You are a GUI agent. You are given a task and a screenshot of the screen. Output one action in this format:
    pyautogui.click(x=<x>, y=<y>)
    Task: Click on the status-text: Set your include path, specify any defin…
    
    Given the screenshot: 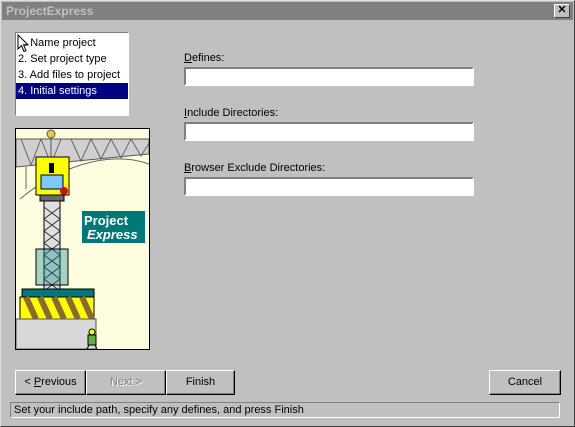 What is the action you would take?
    pyautogui.click(x=159, y=410)
    